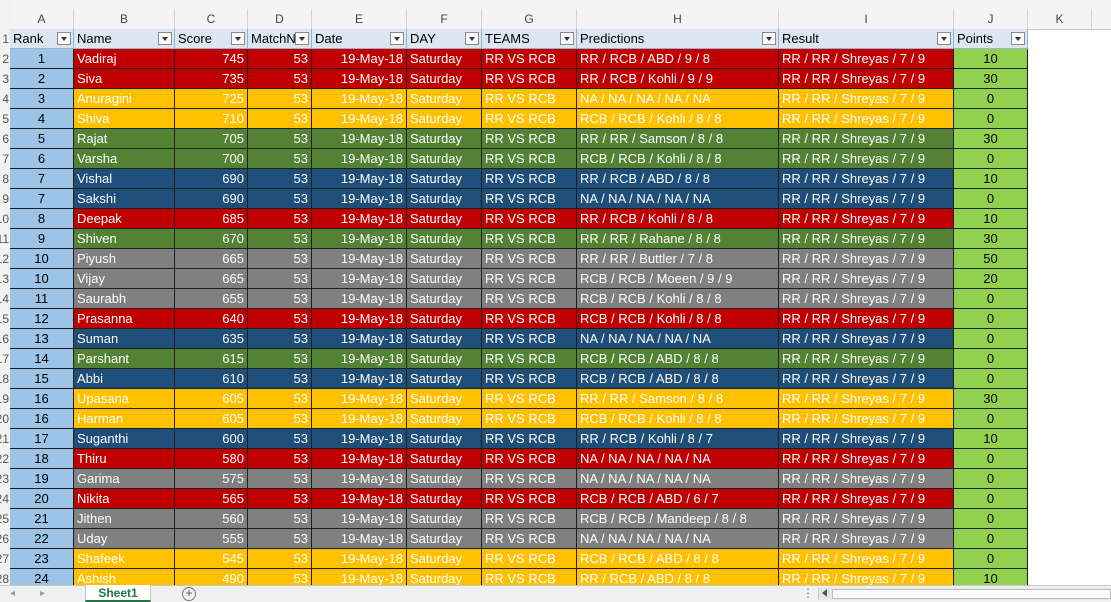 This screenshot has width=1111, height=602. Describe the element at coordinates (5, 439) in the screenshot. I see `row-number: 21` at that location.